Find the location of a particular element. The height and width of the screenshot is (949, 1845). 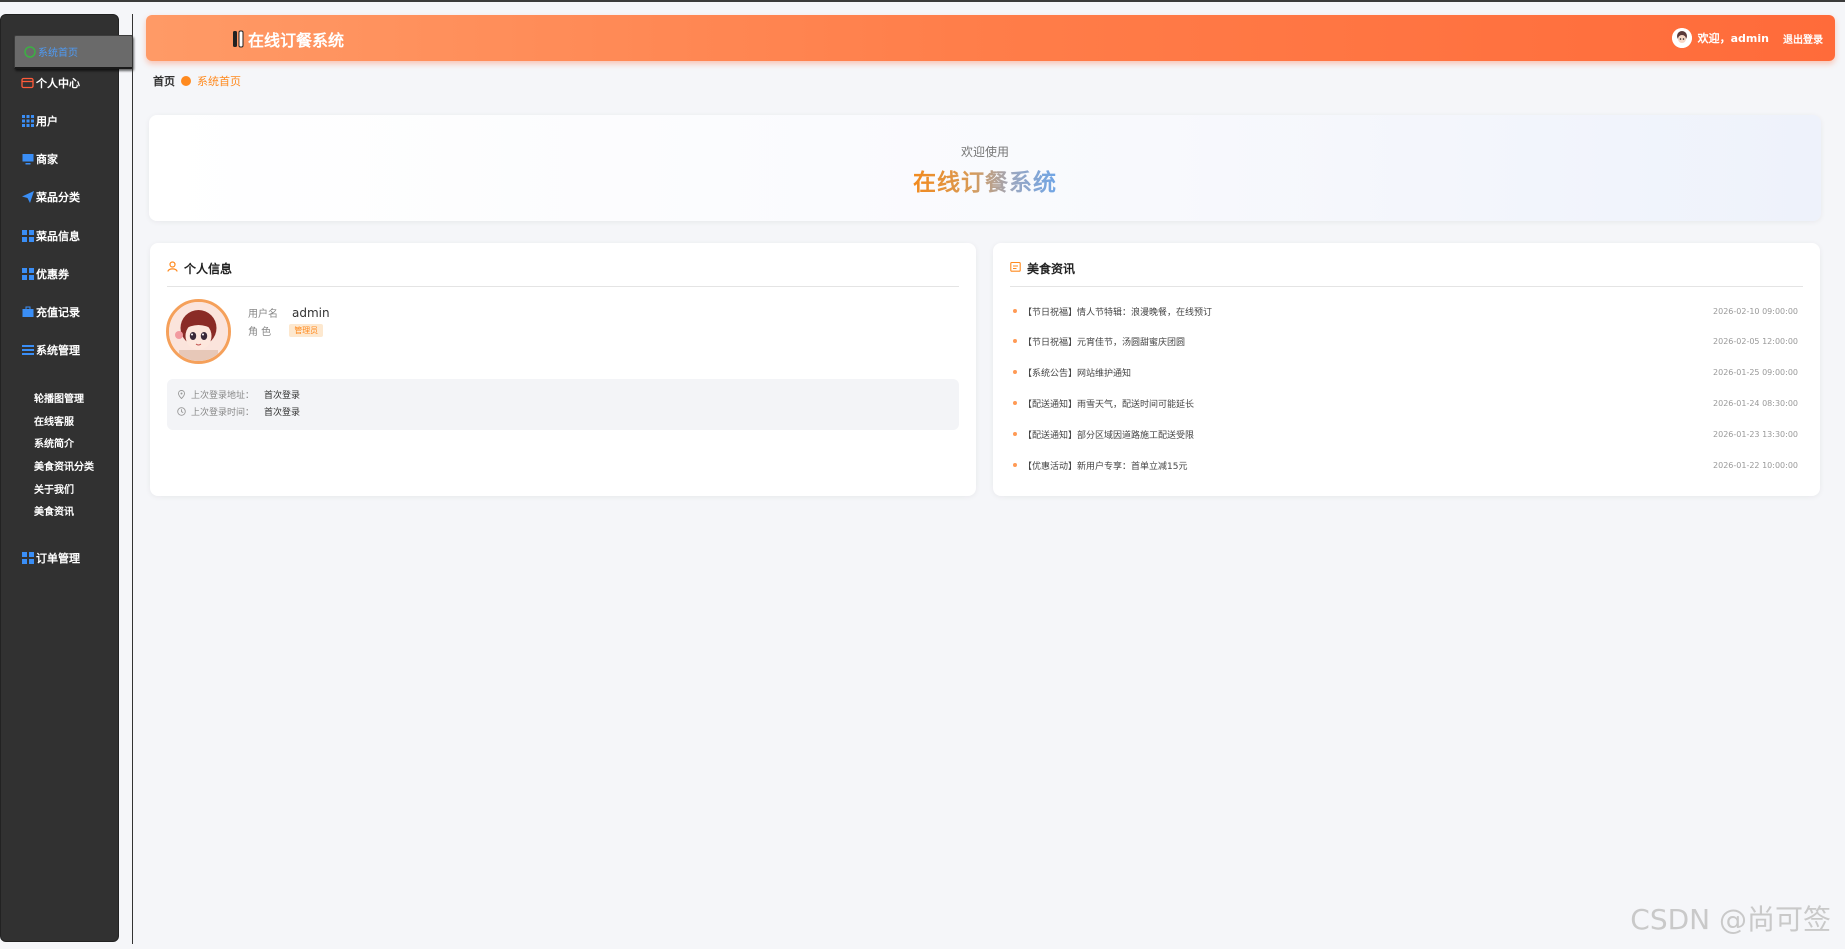

username-row: 用户名 admin is located at coordinates (289, 313).